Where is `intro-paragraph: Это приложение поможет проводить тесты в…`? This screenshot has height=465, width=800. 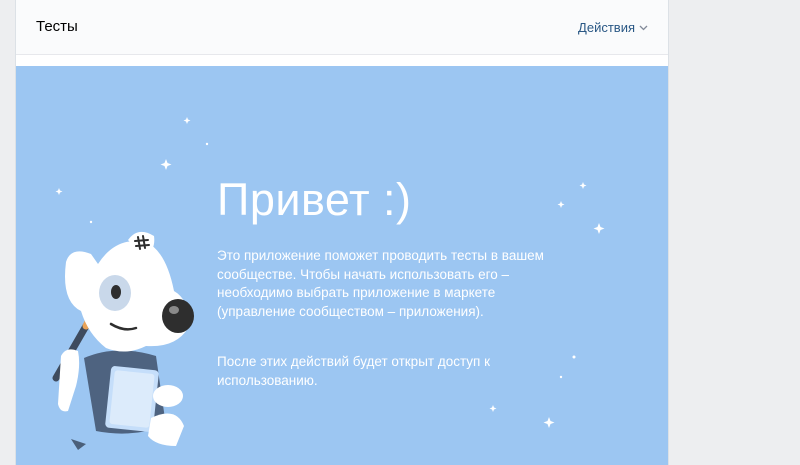 intro-paragraph: Это приложение поможет проводить тесты в… is located at coordinates (380, 283).